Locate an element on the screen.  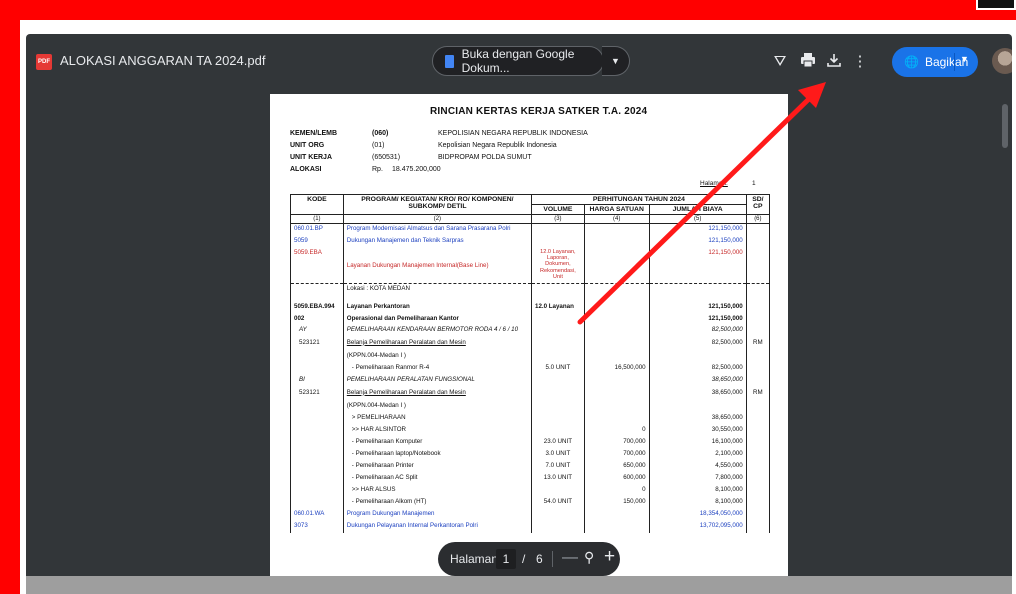
cell-jumlah: 30,550,000 is located at coordinates (697, 430).